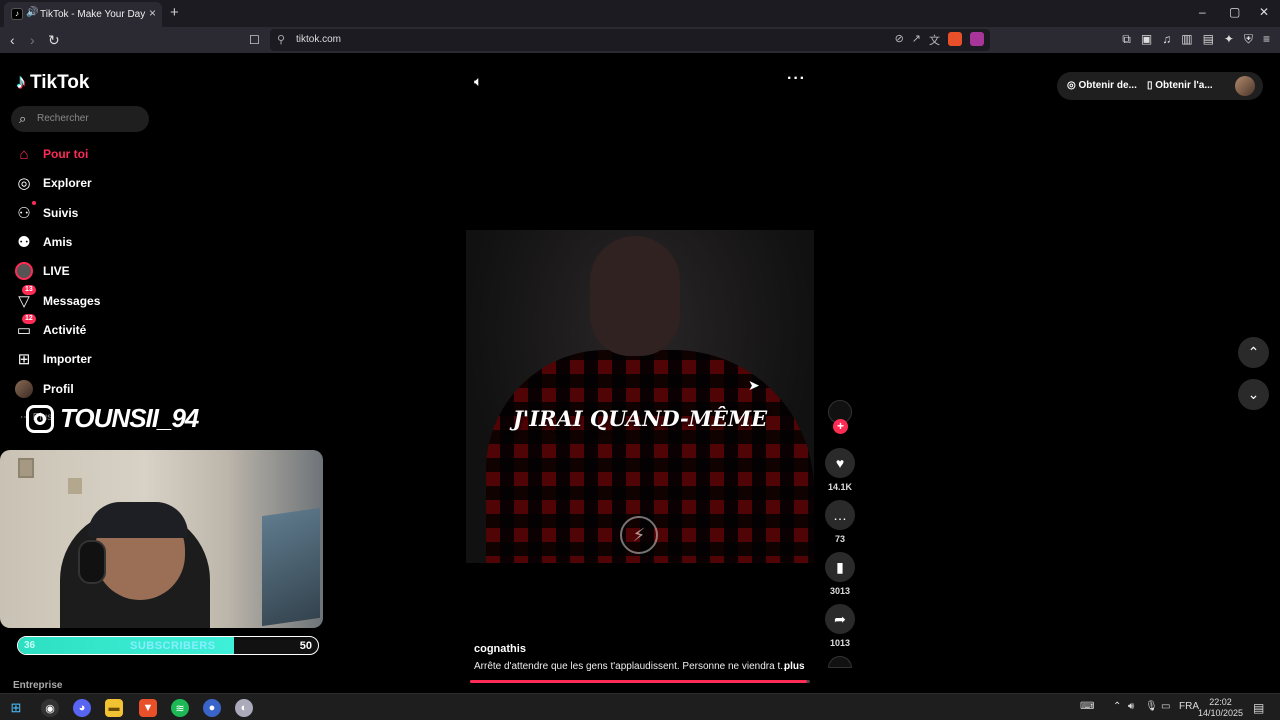 This screenshot has width=1280, height=720. I want to click on sidebar-item-profil: Profil, so click(44, 389).